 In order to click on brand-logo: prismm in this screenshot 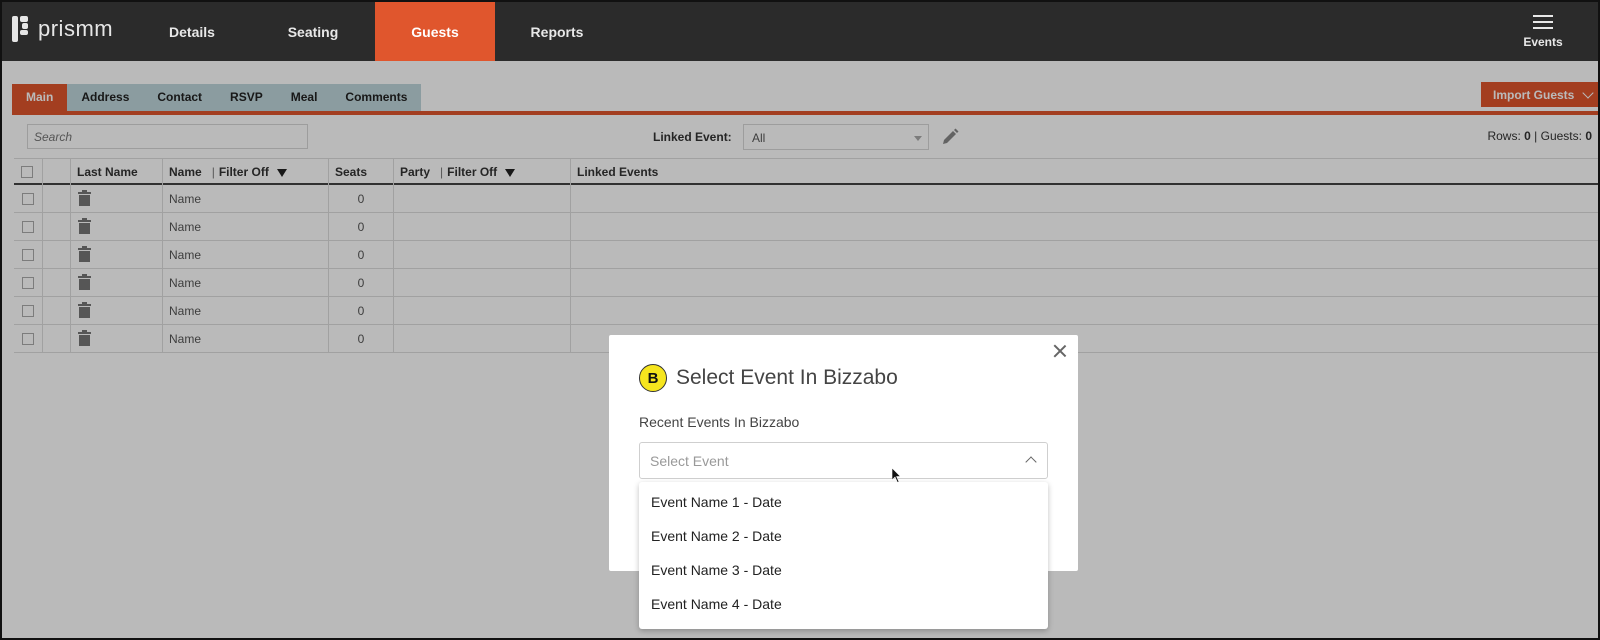, I will do `click(62, 29)`.